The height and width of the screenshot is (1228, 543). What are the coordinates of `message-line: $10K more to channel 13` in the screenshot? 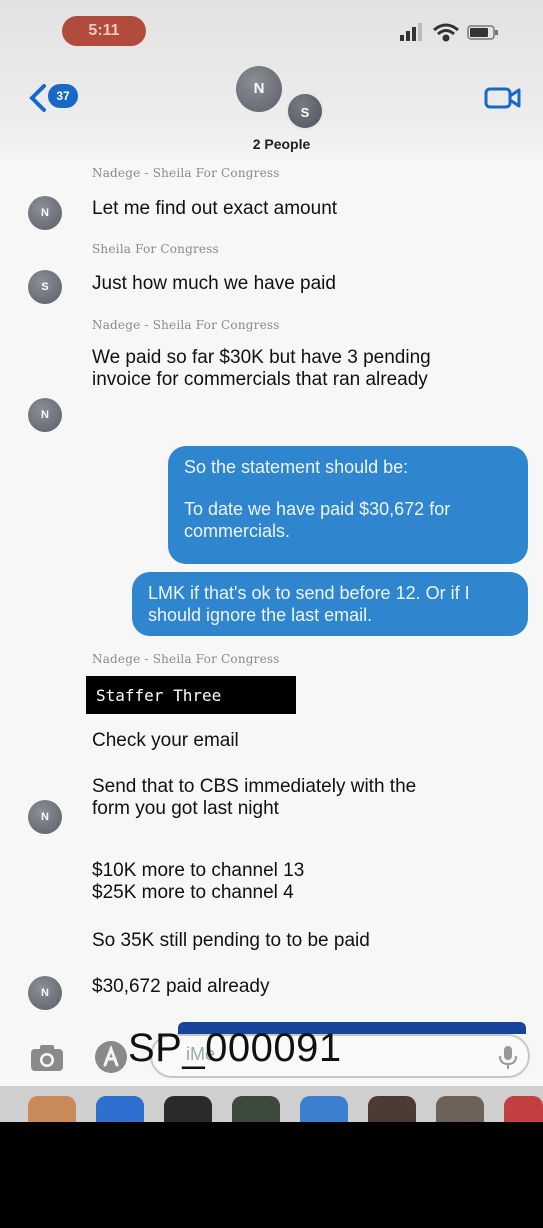 It's located at (198, 870).